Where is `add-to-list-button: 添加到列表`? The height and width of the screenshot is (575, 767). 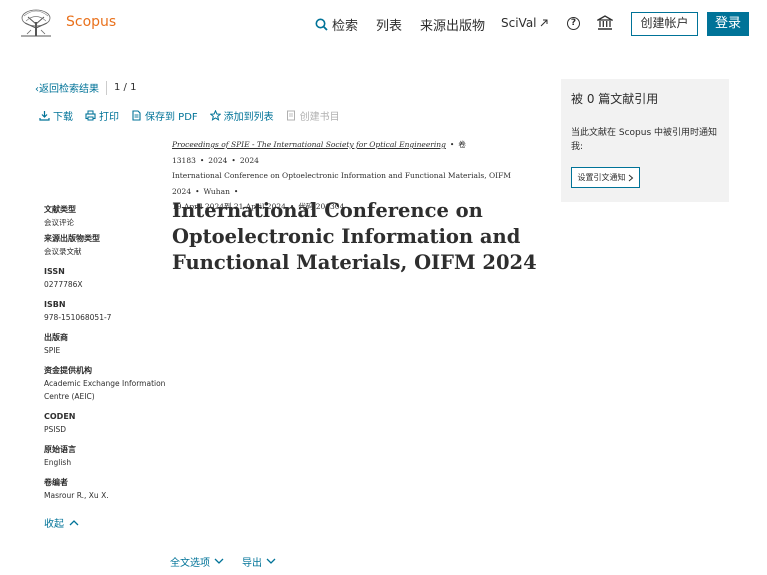
add-to-list-button: 添加到列表 is located at coordinates (241, 115).